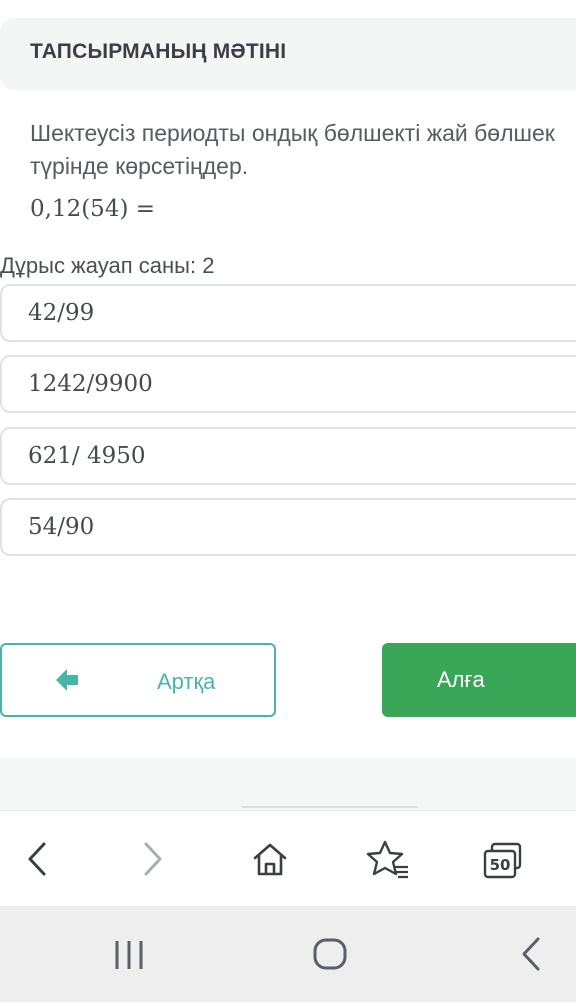 The width and height of the screenshot is (576, 1002). Describe the element at coordinates (61, 313) in the screenshot. I see `answer-option-label: 42/99` at that location.